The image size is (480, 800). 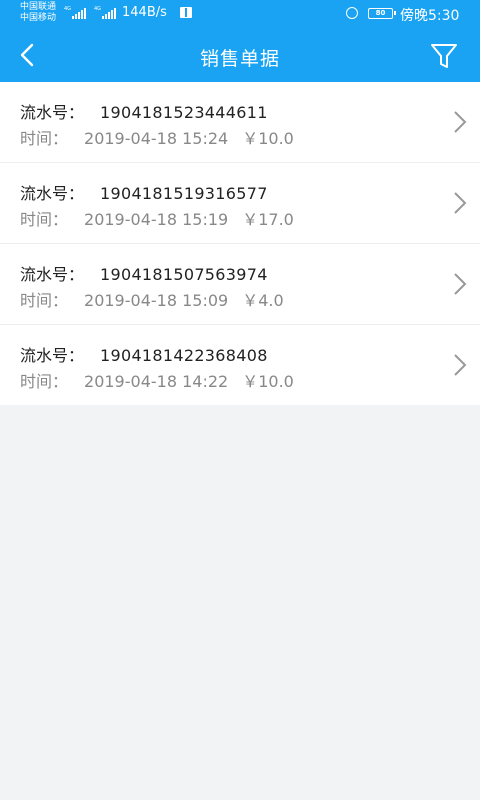 I want to click on battery-icon: 80, so click(x=382, y=13).